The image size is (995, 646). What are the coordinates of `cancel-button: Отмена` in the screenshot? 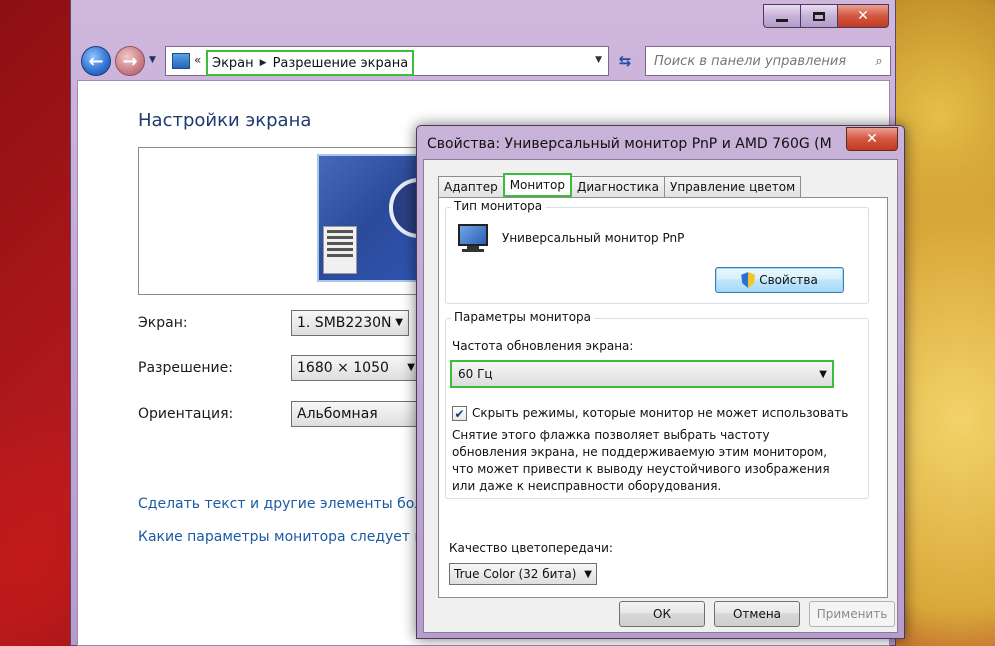 It's located at (757, 614).